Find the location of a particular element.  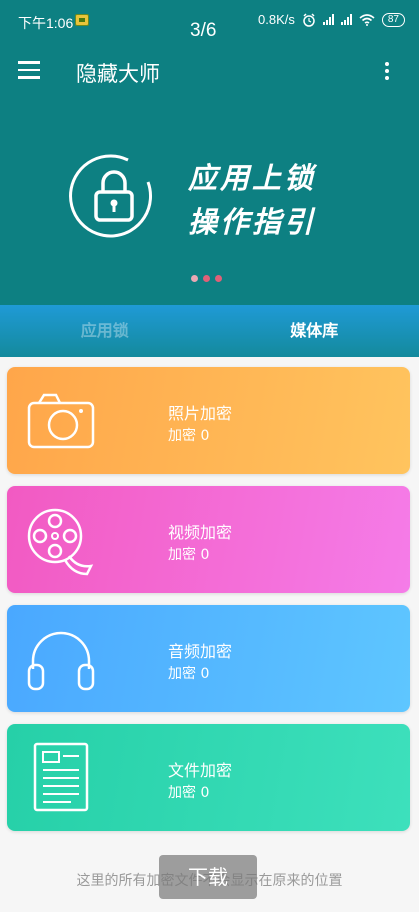

page-indicator is located at coordinates (206, 278).